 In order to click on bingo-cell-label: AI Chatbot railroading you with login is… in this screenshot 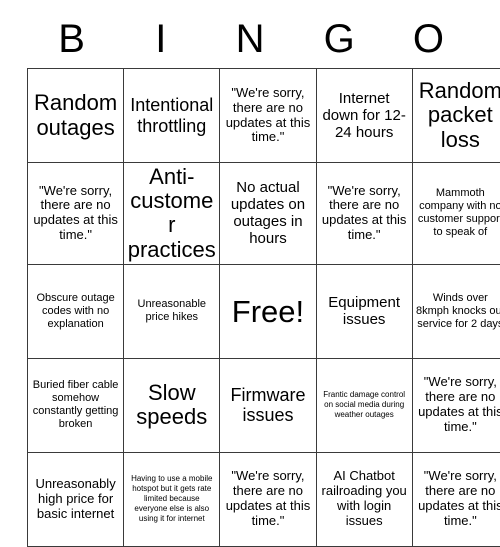, I will do `click(364, 499)`.